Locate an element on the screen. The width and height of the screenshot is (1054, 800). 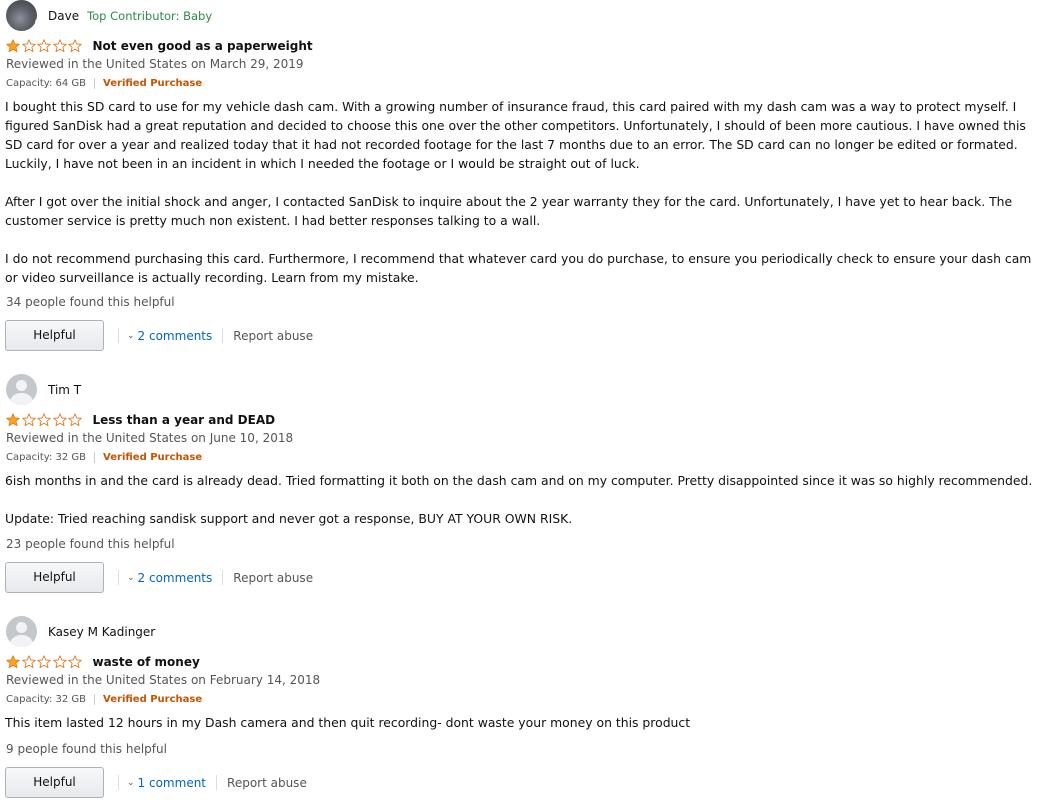
review-author: Tim T is located at coordinates (43, 389).